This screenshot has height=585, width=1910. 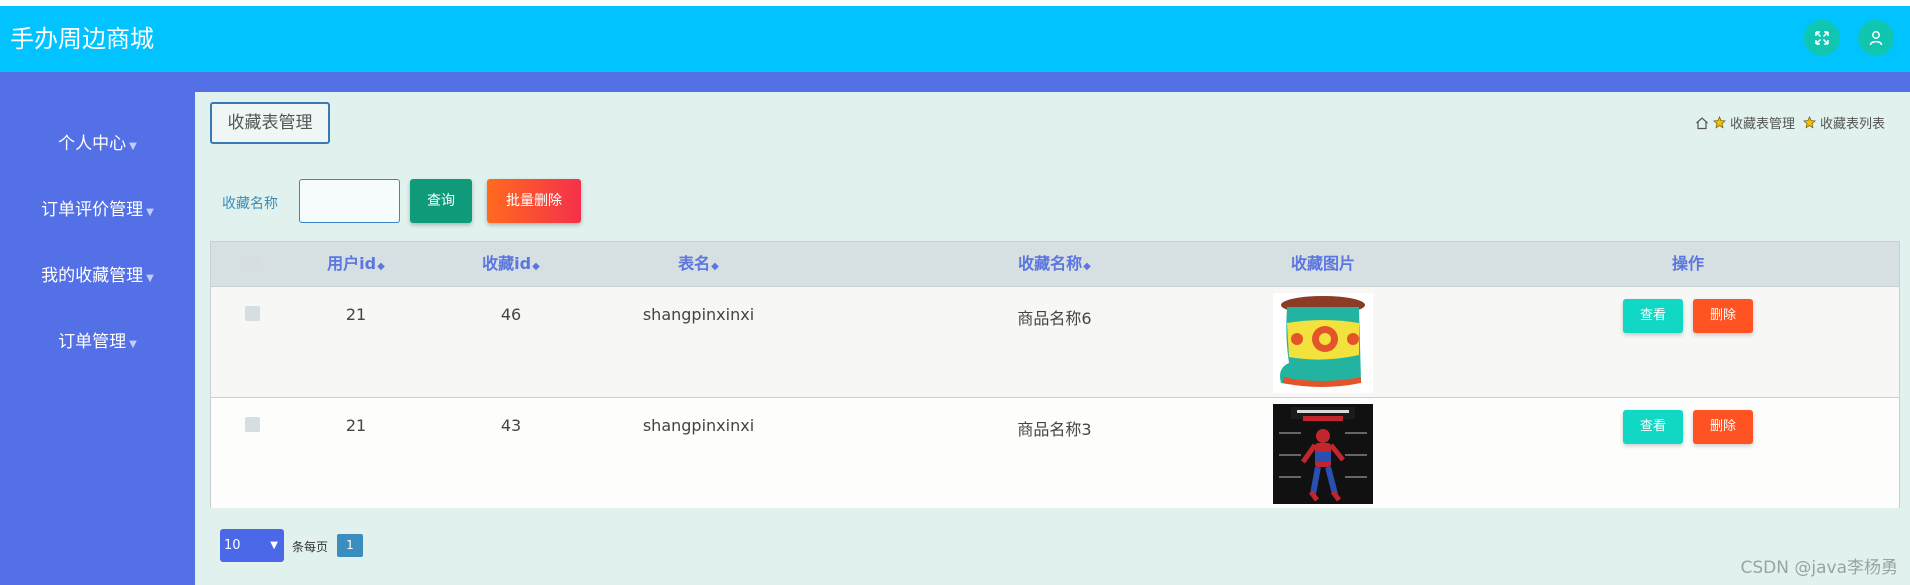 I want to click on sidebar-item-label: 个人中心, so click(x=92, y=144).